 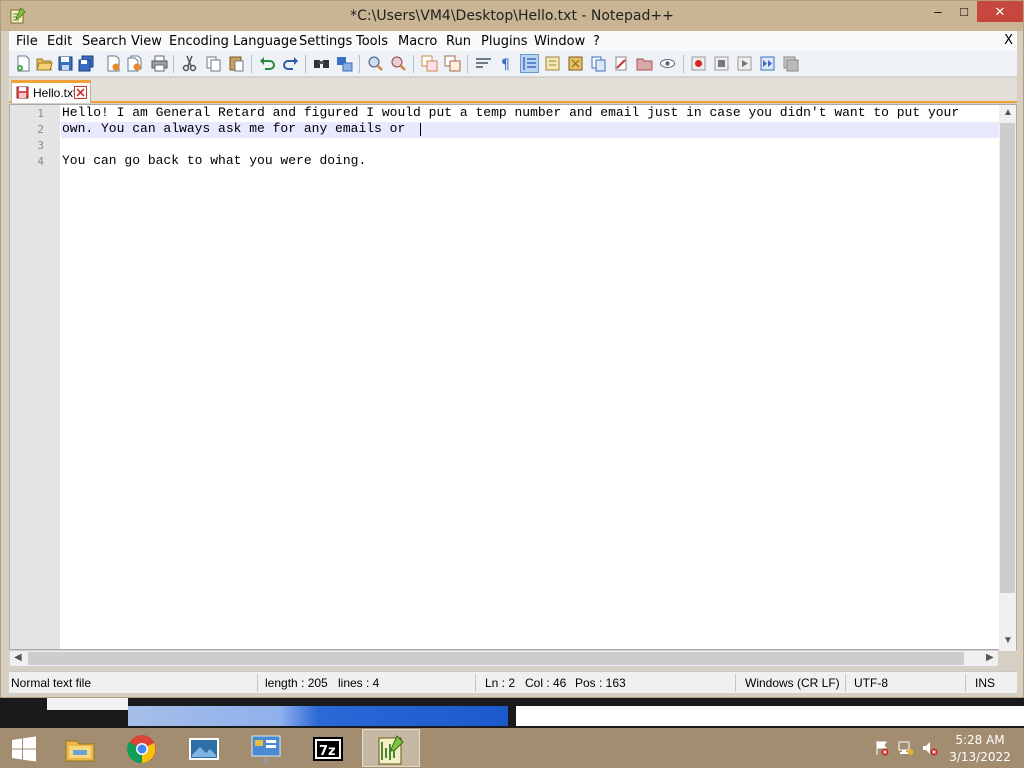 I want to click on vertical-scrollbar: ▲ ▼, so click(x=1007, y=378).